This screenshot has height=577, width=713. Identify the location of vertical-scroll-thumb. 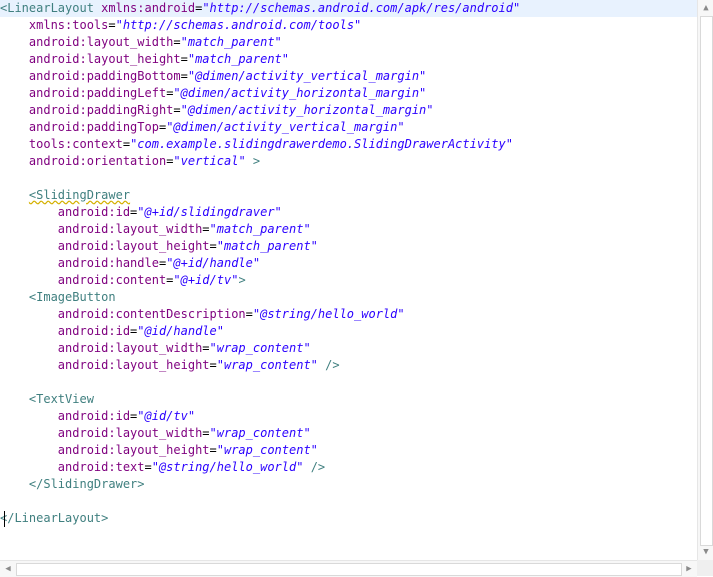
(706, 281).